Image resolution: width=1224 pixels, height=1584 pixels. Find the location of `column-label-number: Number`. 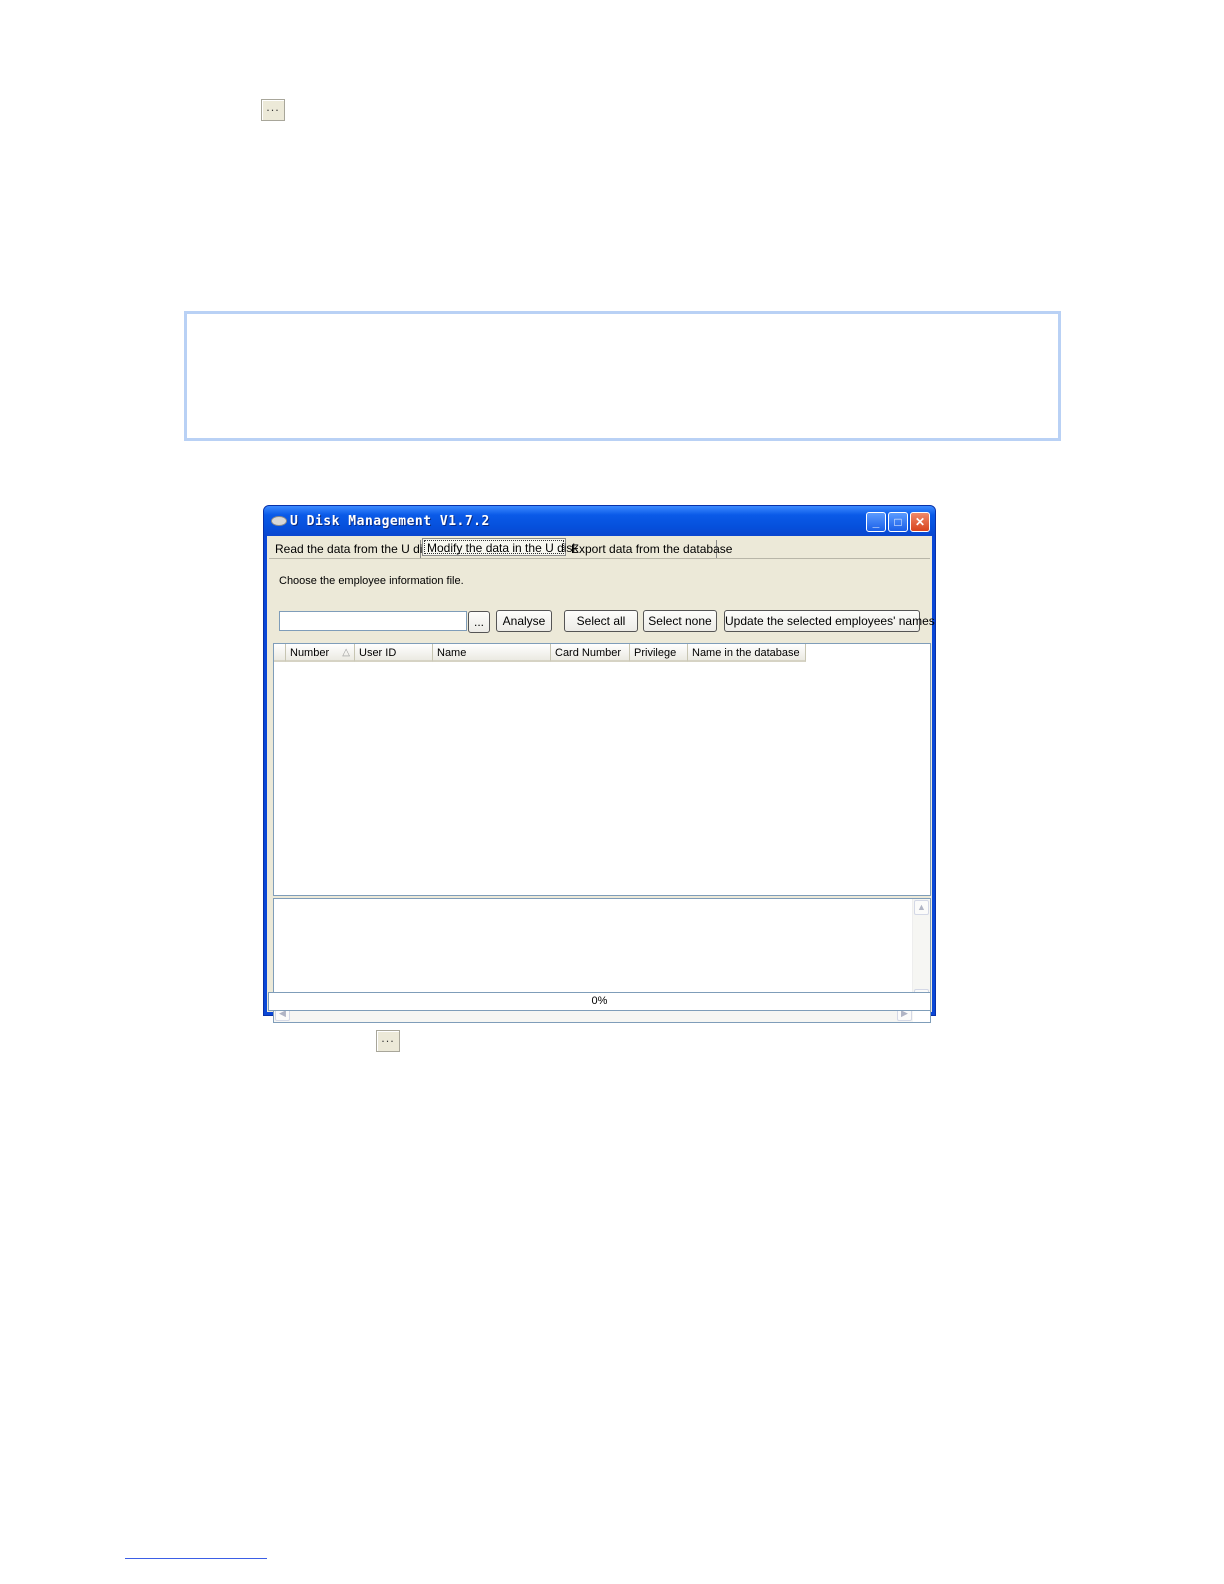

column-label-number: Number is located at coordinates (310, 653).